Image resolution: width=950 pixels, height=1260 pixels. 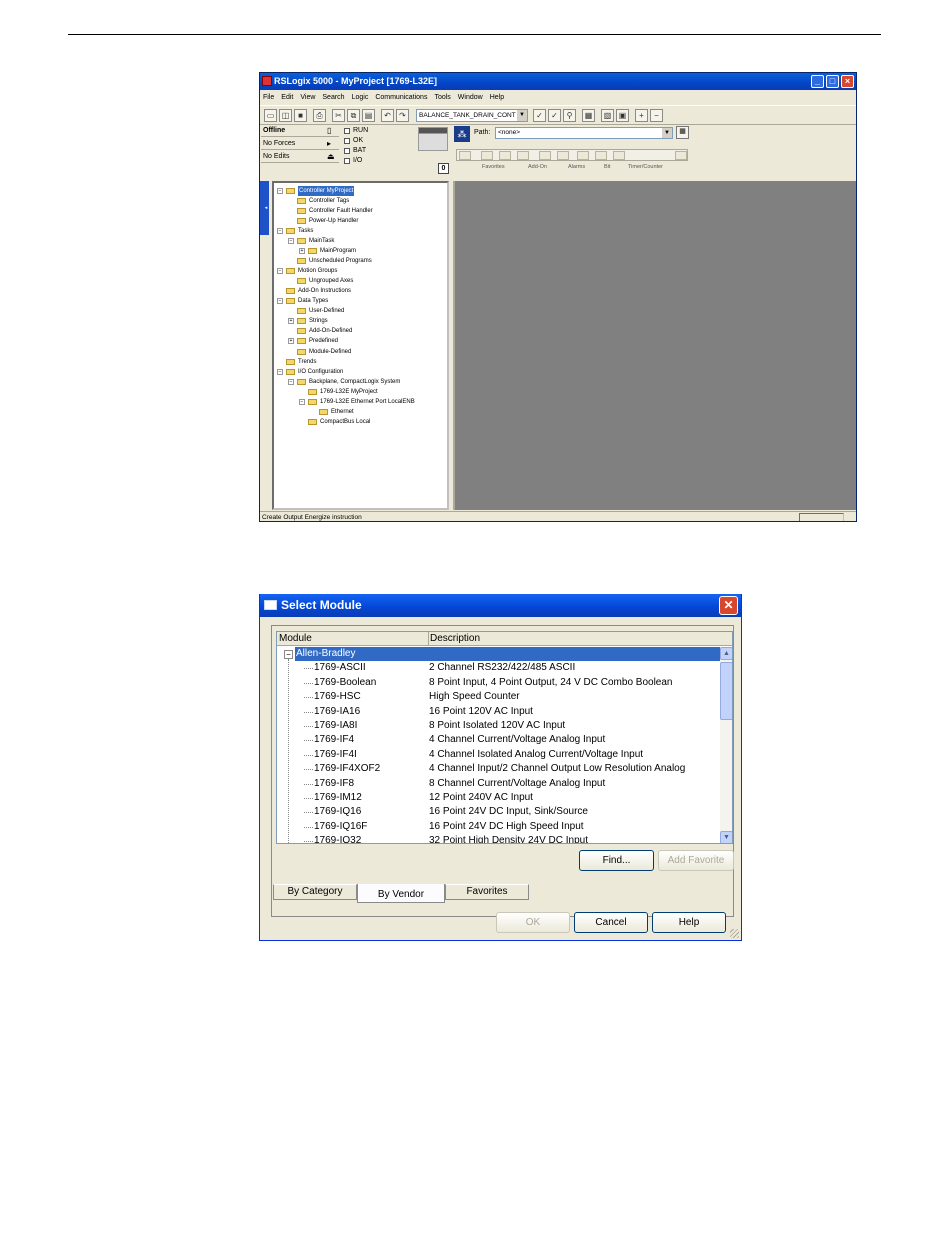 What do you see at coordinates (584, 133) in the screenshot?
I see `path-combo: <none> ▼` at bounding box center [584, 133].